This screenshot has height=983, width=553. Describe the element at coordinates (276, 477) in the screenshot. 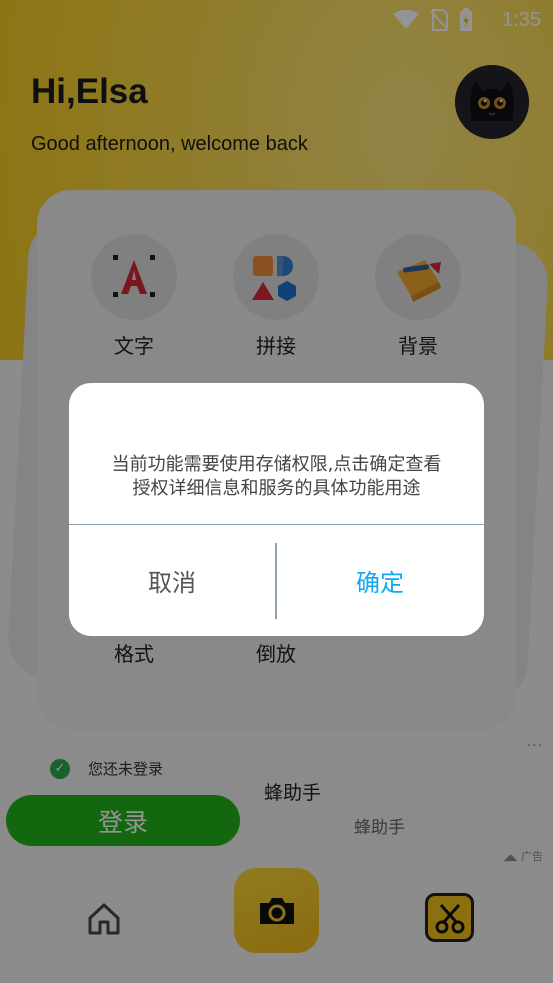

I see `dialog-message: 当前功能需要使用存储权限,点击确定查看 授权详细信息和服务的具体功能用途` at that location.